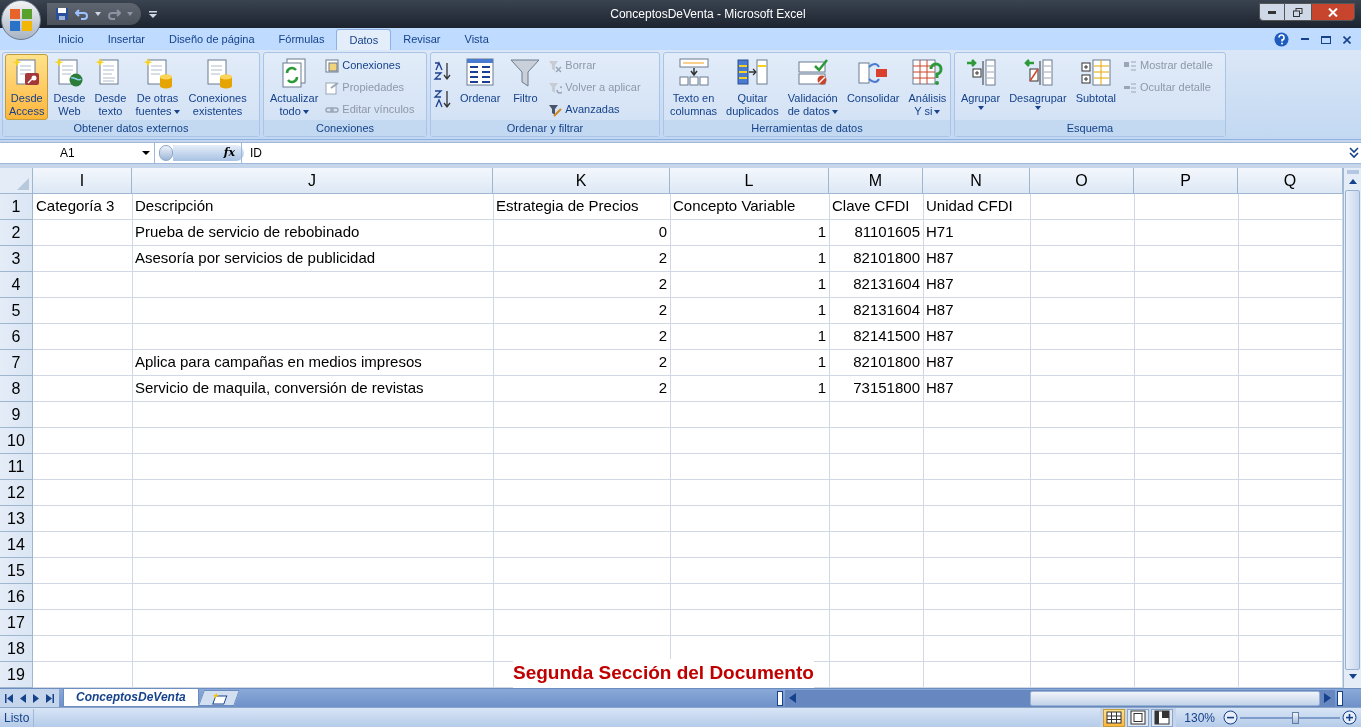  Describe the element at coordinates (1186, 181) in the screenshot. I see `column-header: P` at that location.